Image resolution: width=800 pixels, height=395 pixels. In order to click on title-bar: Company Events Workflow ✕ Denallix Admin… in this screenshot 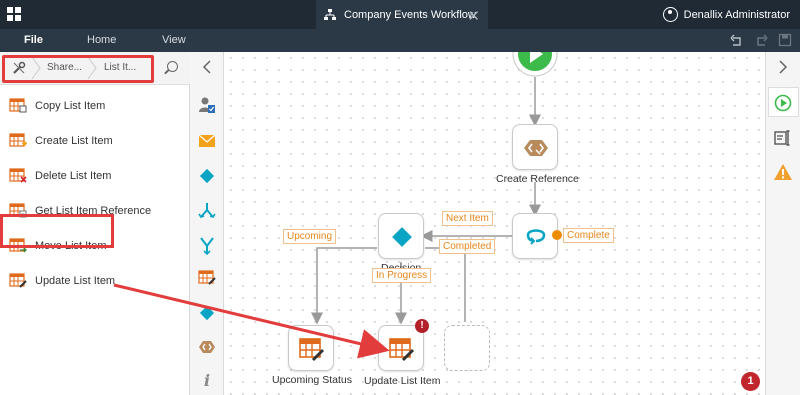, I will do `click(400, 14)`.